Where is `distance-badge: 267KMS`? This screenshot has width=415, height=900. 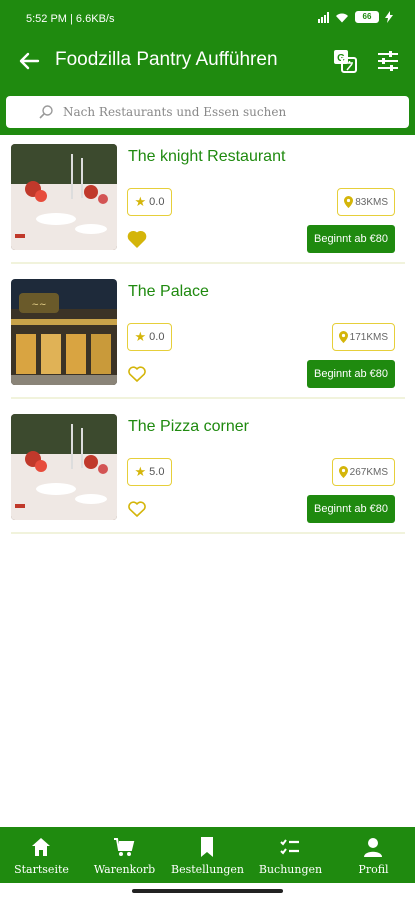 distance-badge: 267KMS is located at coordinates (363, 472).